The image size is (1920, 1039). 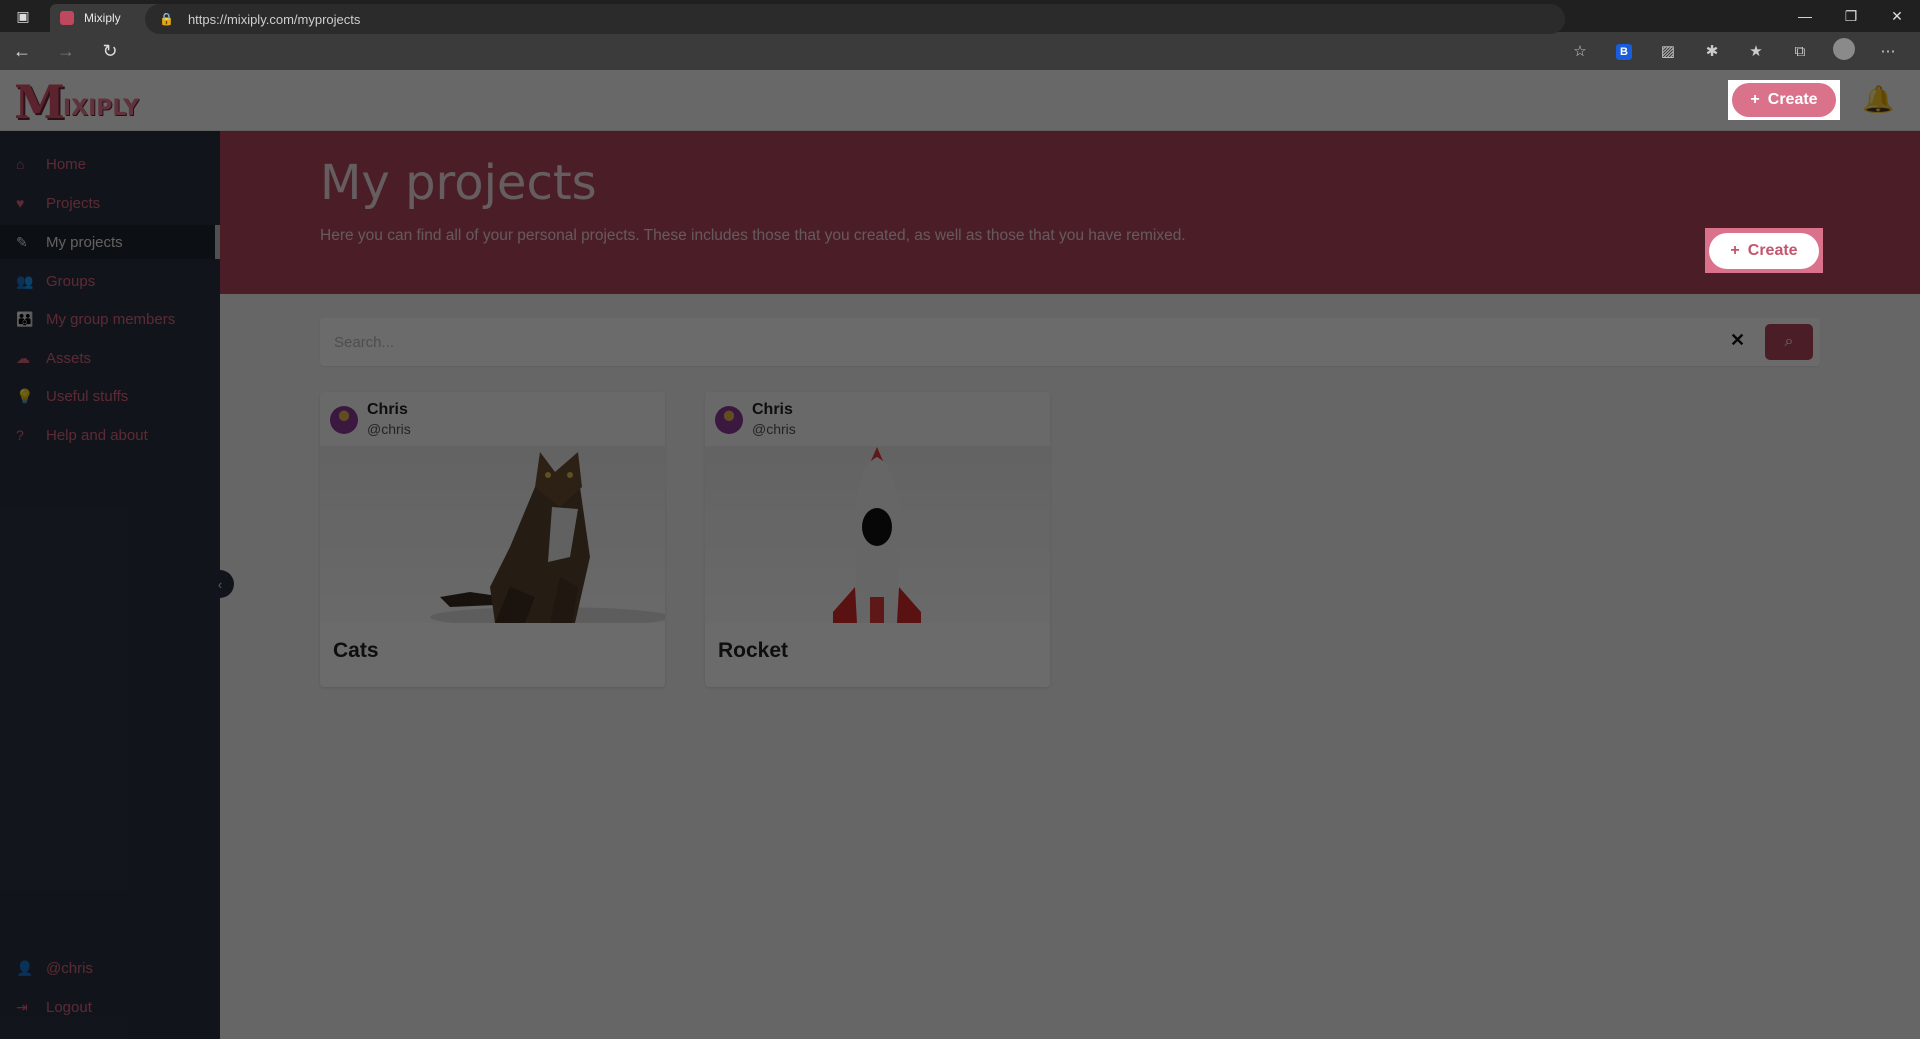 I want to click on clear-search-icon: ✕, so click(x=1737, y=340).